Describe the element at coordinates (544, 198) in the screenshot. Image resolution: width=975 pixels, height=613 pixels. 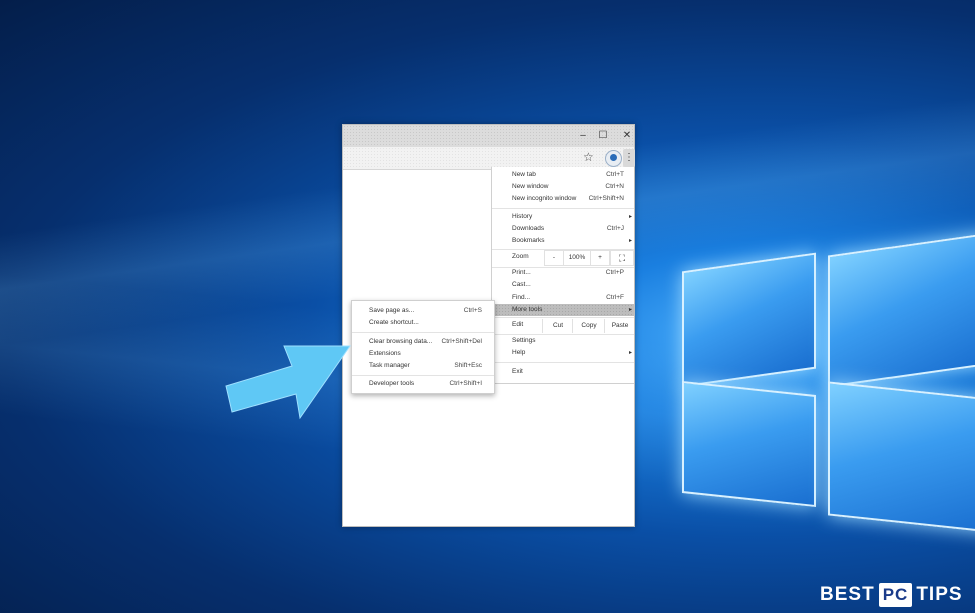
I see `menu-item-label: New incognito window` at that location.